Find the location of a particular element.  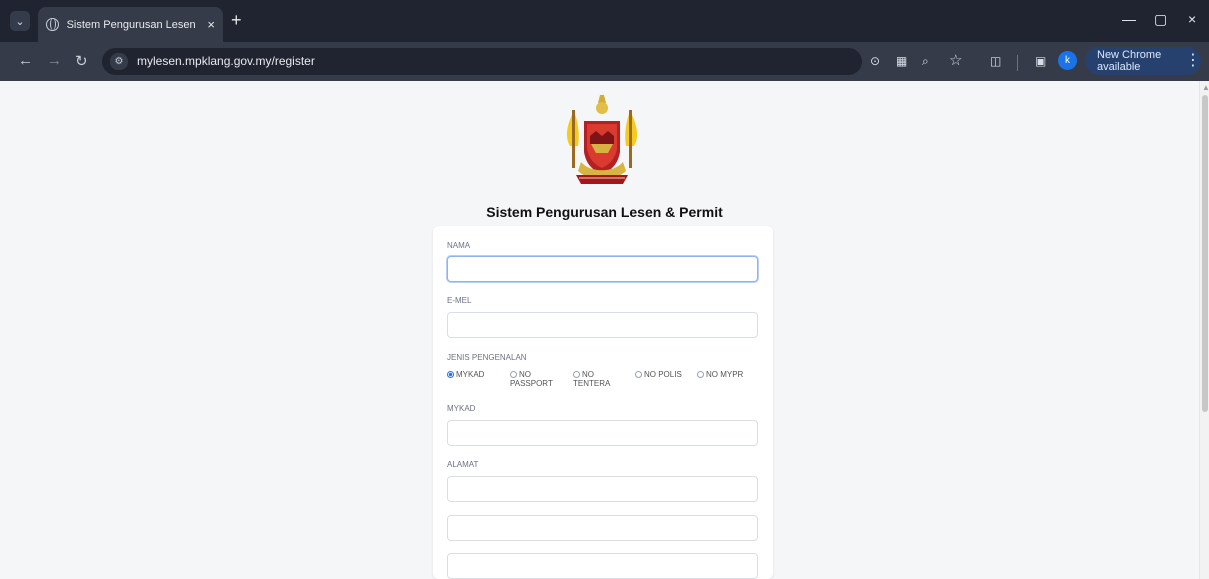

extensions-icon: ◫ is located at coordinates (995, 61).